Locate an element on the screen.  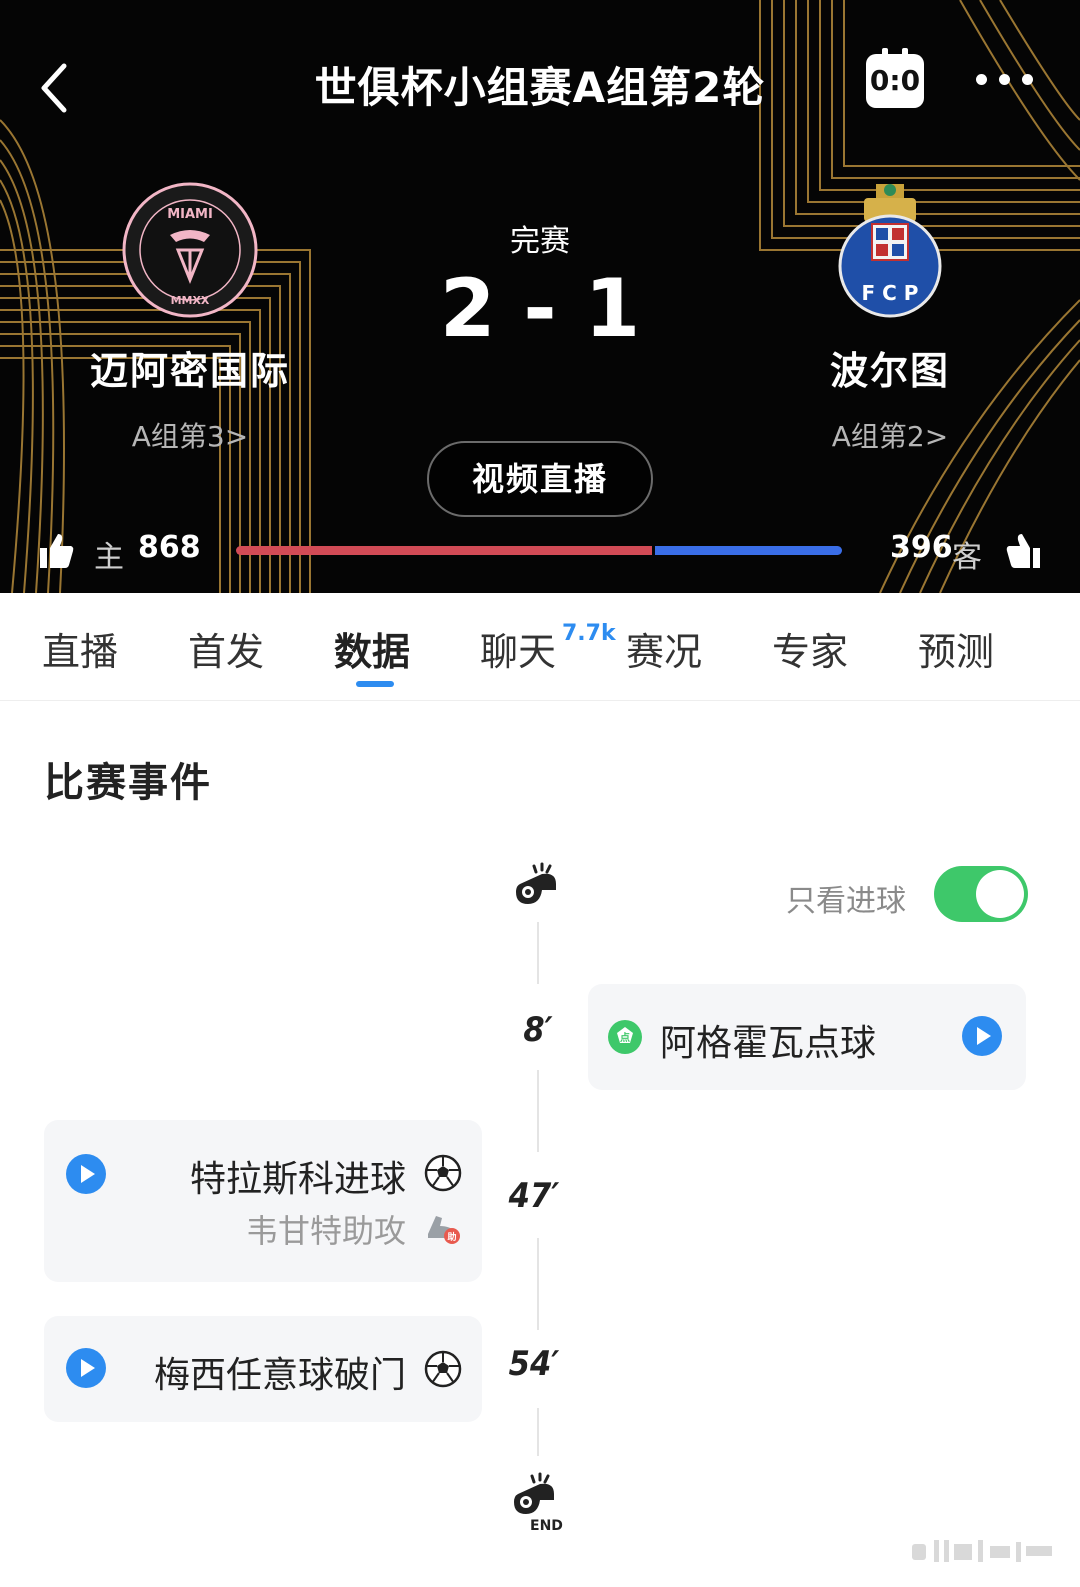
event-description: 阿格霍瓦点球 is located at coordinates (768, 1043).